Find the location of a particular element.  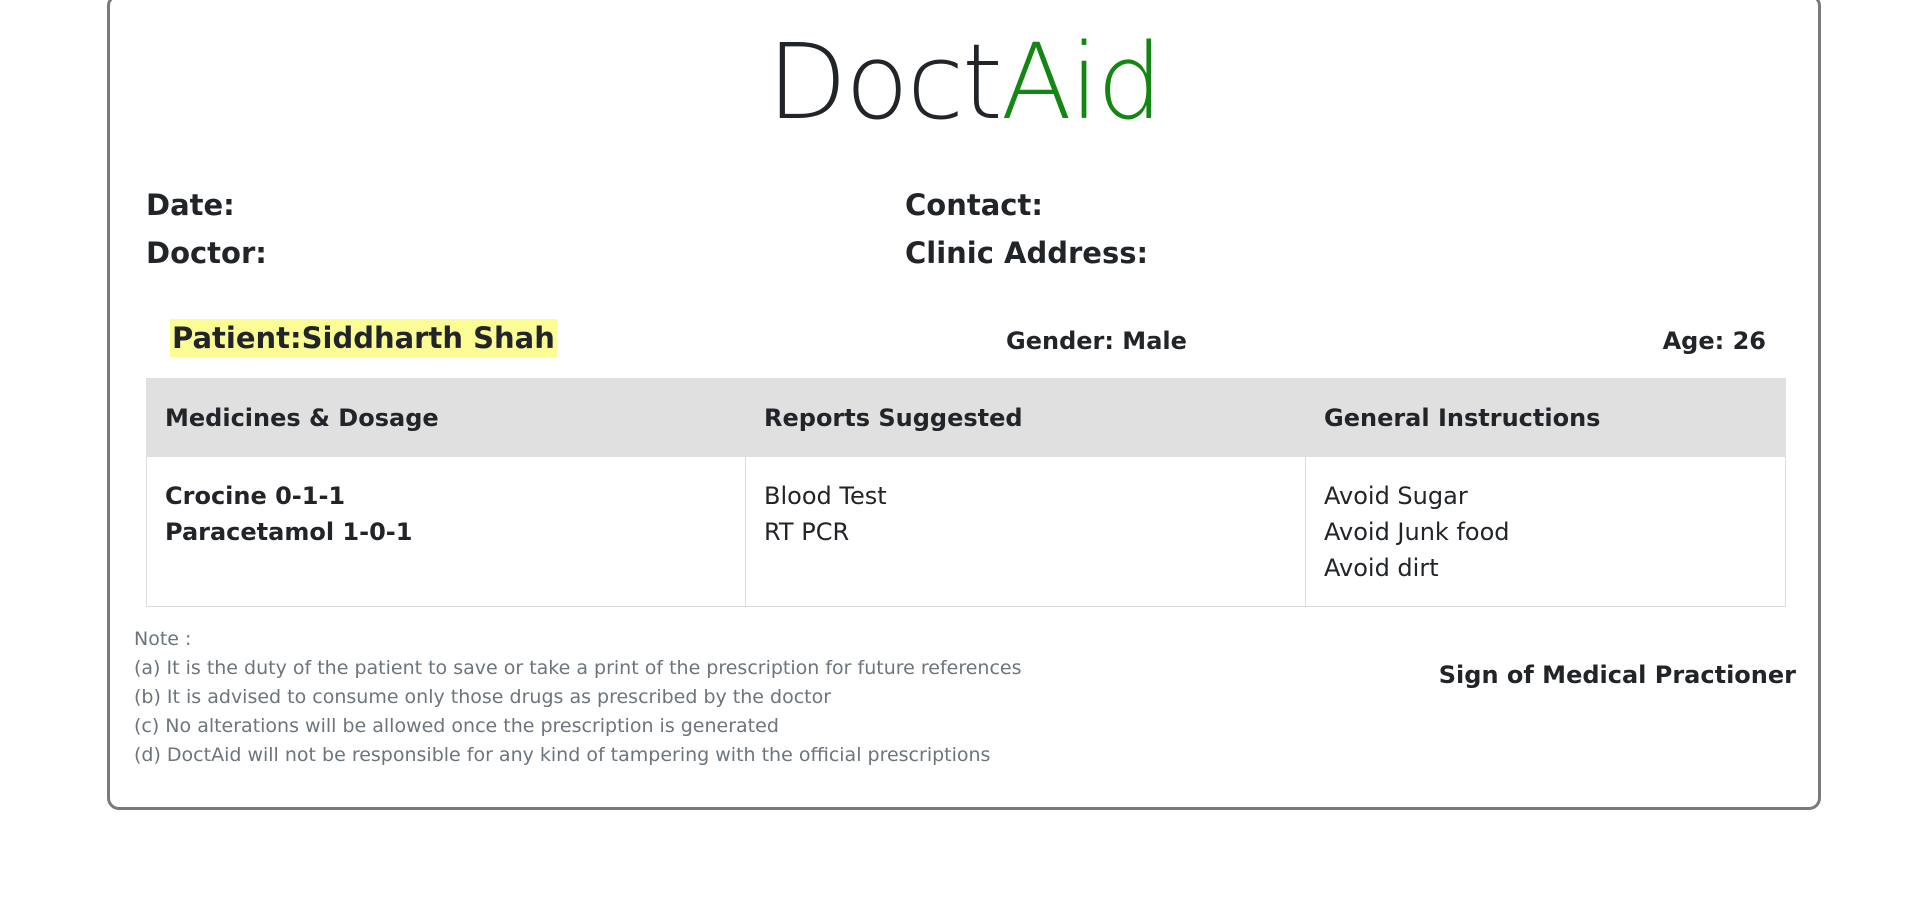

signature-label: Sign of Medical Practioner is located at coordinates (1617, 675).